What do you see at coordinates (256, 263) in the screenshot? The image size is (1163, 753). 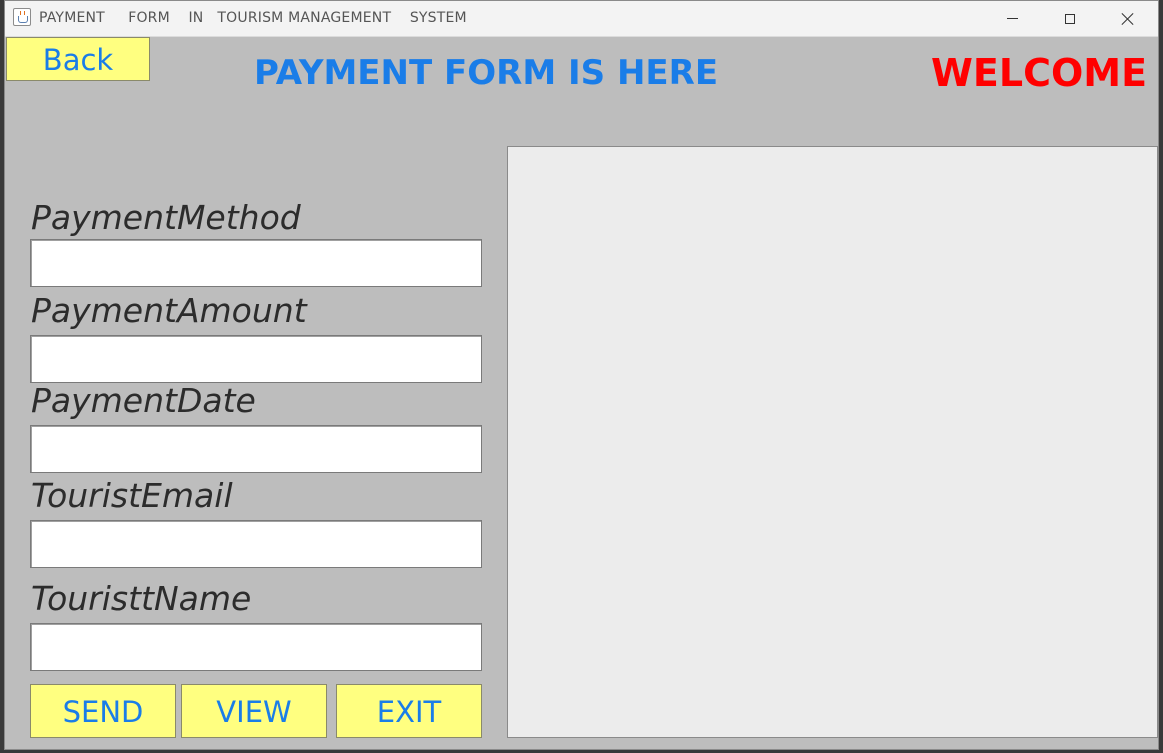 I see `payment-method-input` at bounding box center [256, 263].